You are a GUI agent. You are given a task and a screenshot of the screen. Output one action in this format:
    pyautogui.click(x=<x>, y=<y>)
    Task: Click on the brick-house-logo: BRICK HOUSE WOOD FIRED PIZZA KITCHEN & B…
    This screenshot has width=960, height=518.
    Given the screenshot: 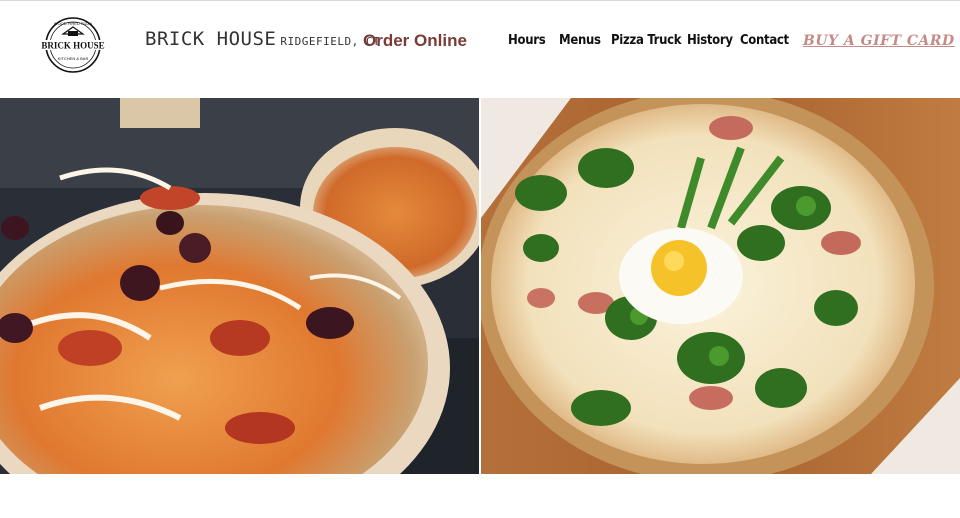 What is the action you would take?
    pyautogui.click(x=73, y=45)
    